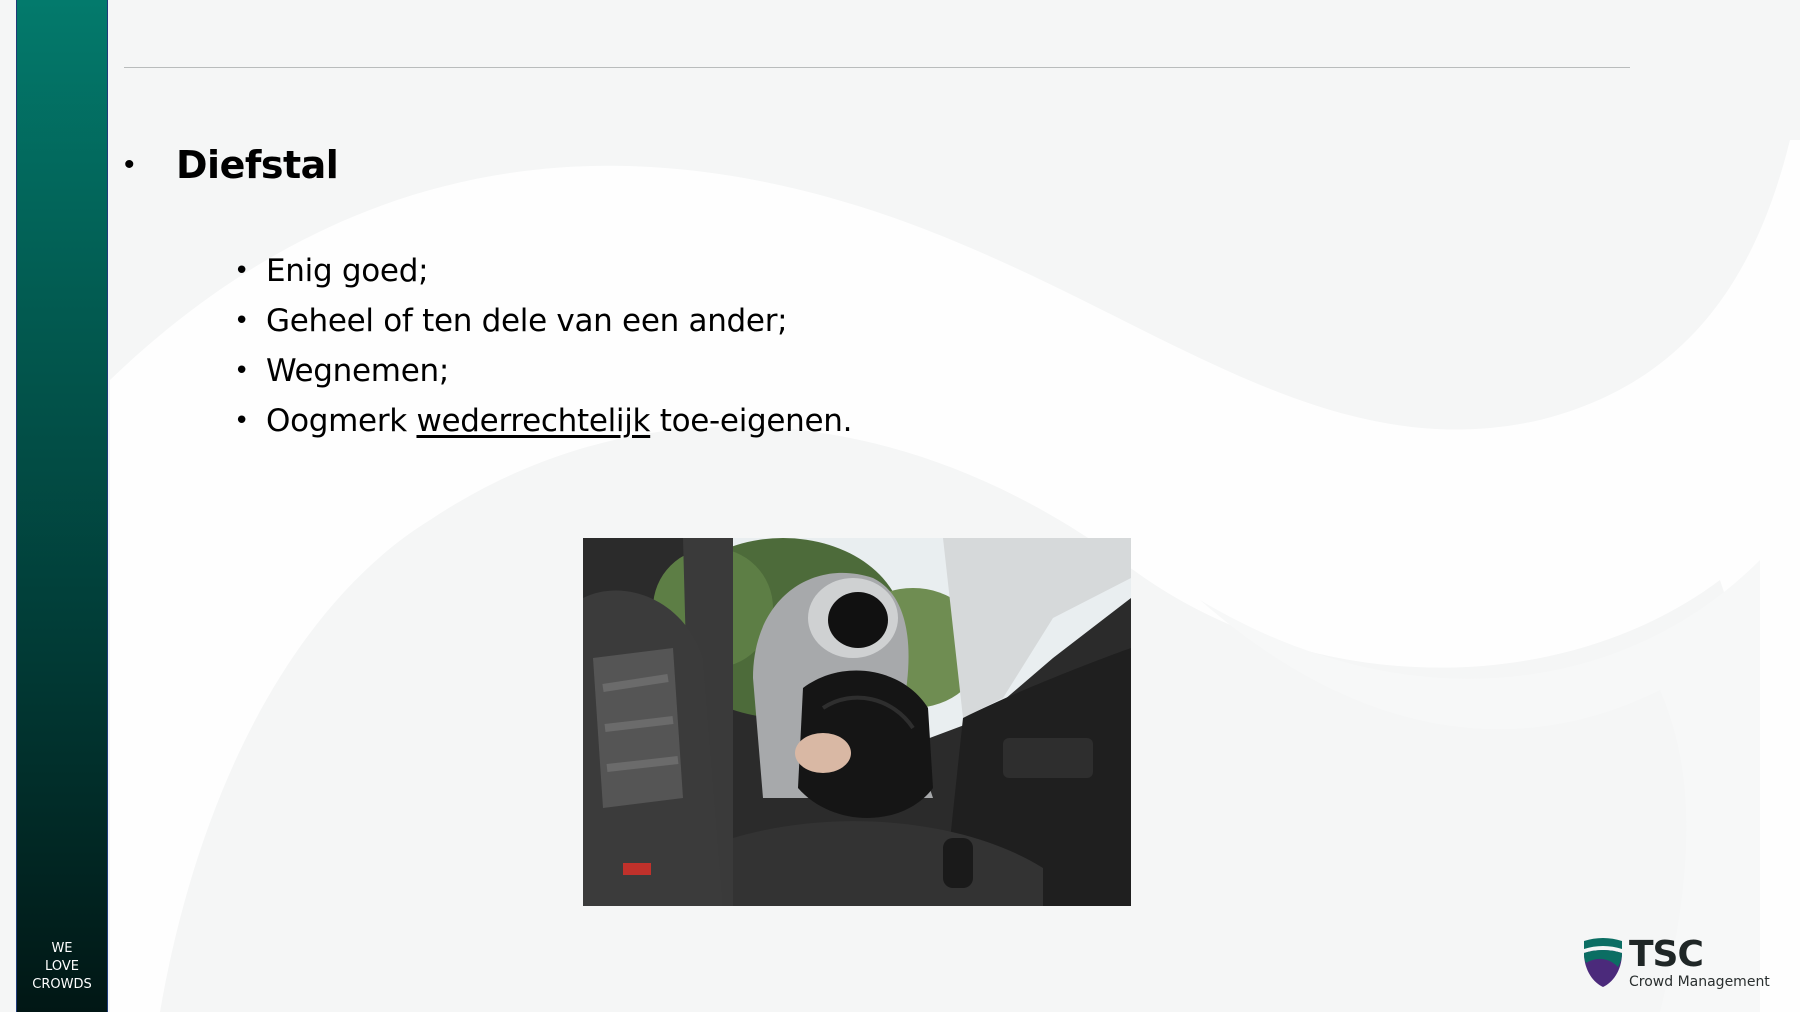  What do you see at coordinates (62, 506) in the screenshot?
I see `sidebar-band: WE LOVE CROWDS` at bounding box center [62, 506].